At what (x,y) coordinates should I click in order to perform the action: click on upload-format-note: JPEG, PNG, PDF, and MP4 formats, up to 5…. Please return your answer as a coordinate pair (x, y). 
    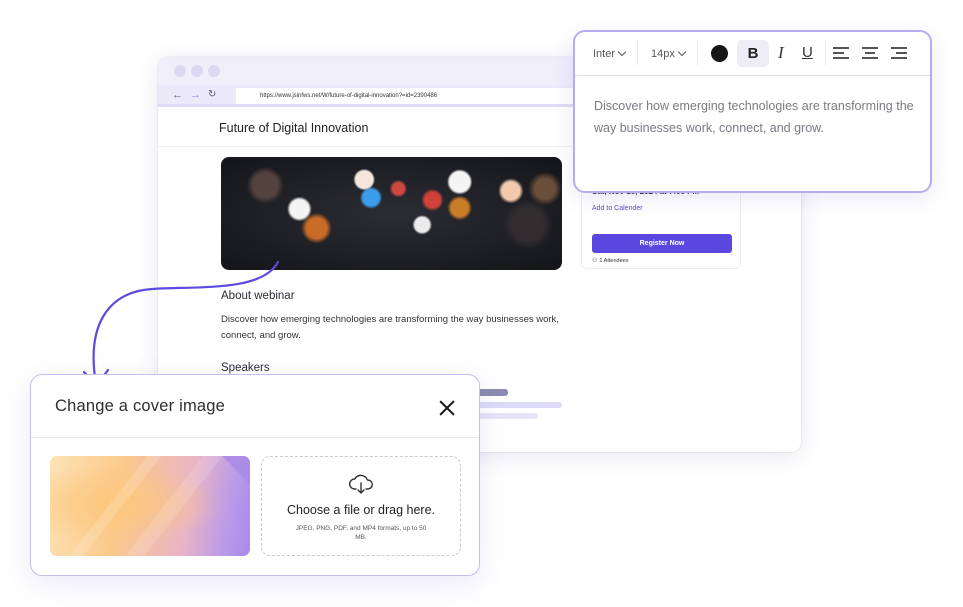
    Looking at the image, I should click on (361, 533).